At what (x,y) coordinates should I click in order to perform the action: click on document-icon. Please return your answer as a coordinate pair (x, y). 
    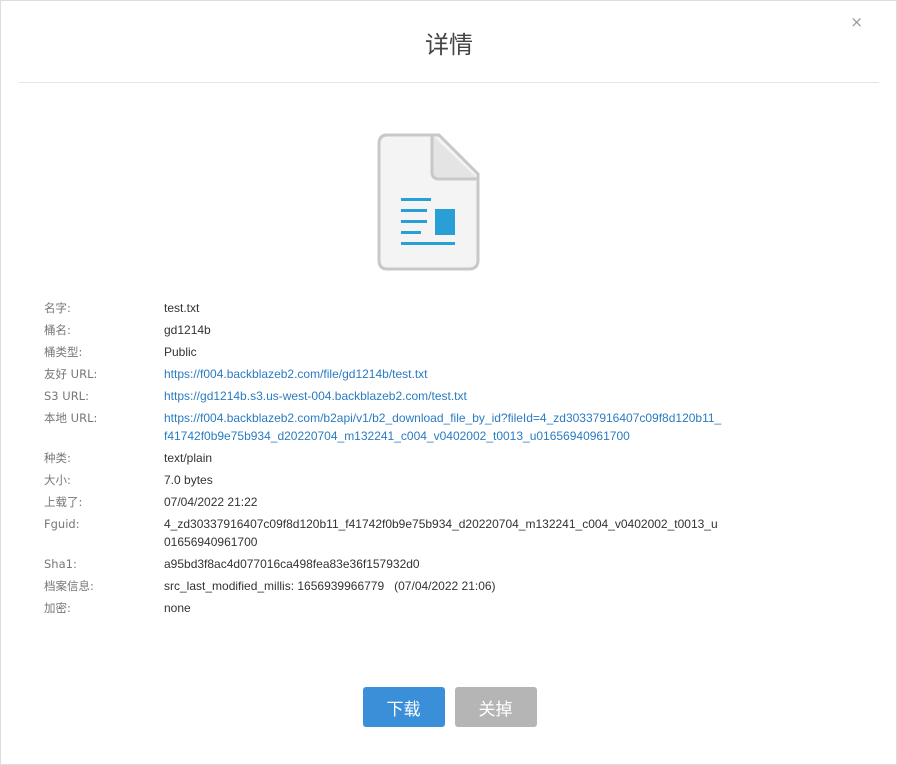
    Looking at the image, I should click on (429, 204).